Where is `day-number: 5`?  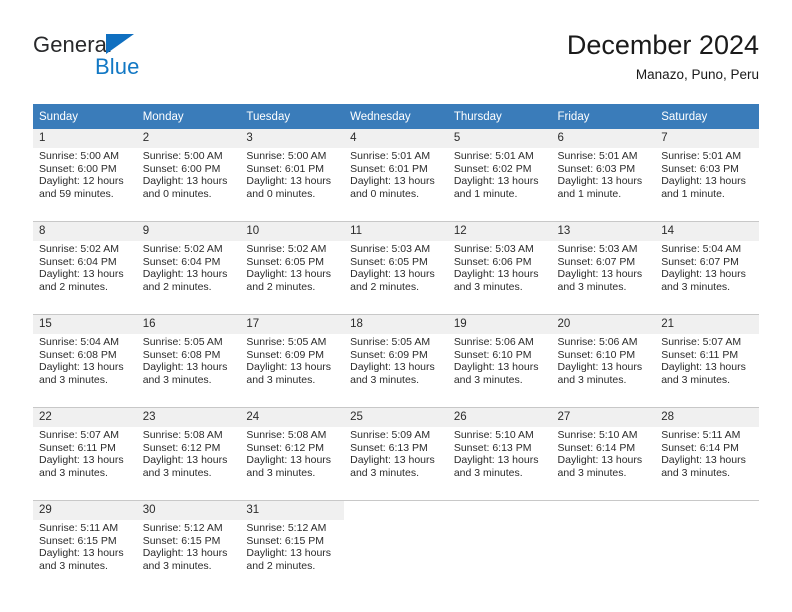 day-number: 5 is located at coordinates (499, 138).